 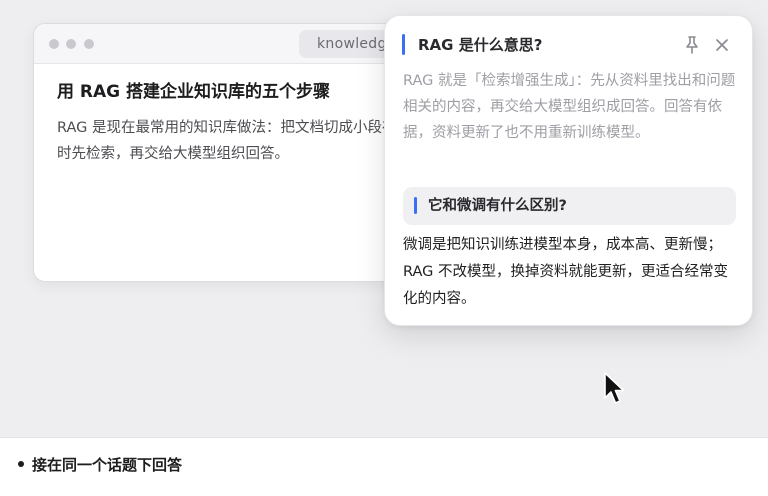 What do you see at coordinates (614, 388) in the screenshot?
I see `mouse-pointer-icon` at bounding box center [614, 388].